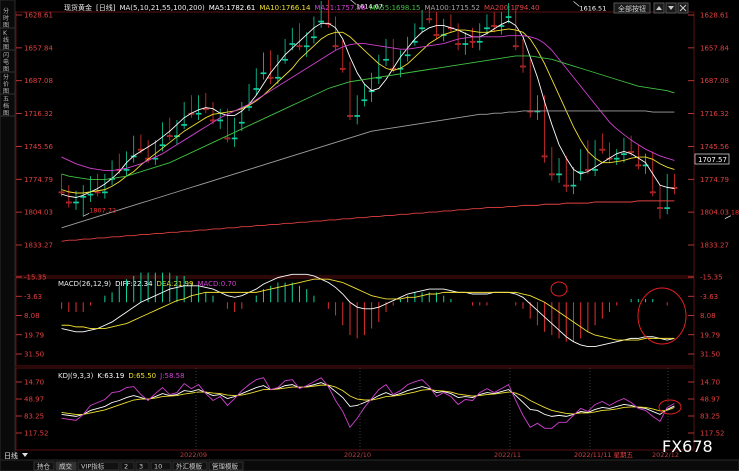 This screenshot has width=739, height=471. I want to click on price-annotation: 1809.85, so click(735, 213).